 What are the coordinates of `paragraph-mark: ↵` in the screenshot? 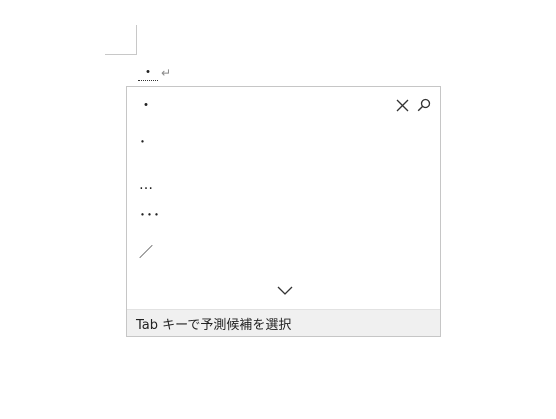 It's located at (166, 73).